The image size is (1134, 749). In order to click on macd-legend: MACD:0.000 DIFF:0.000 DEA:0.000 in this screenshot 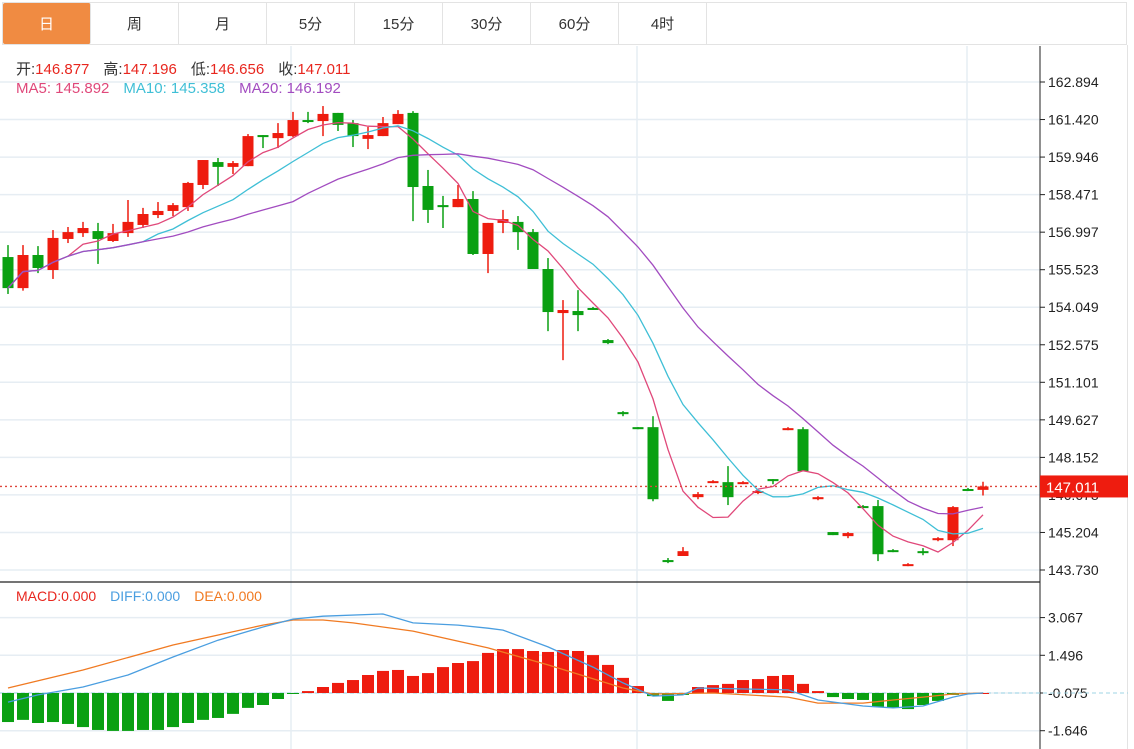, I will do `click(139, 596)`.